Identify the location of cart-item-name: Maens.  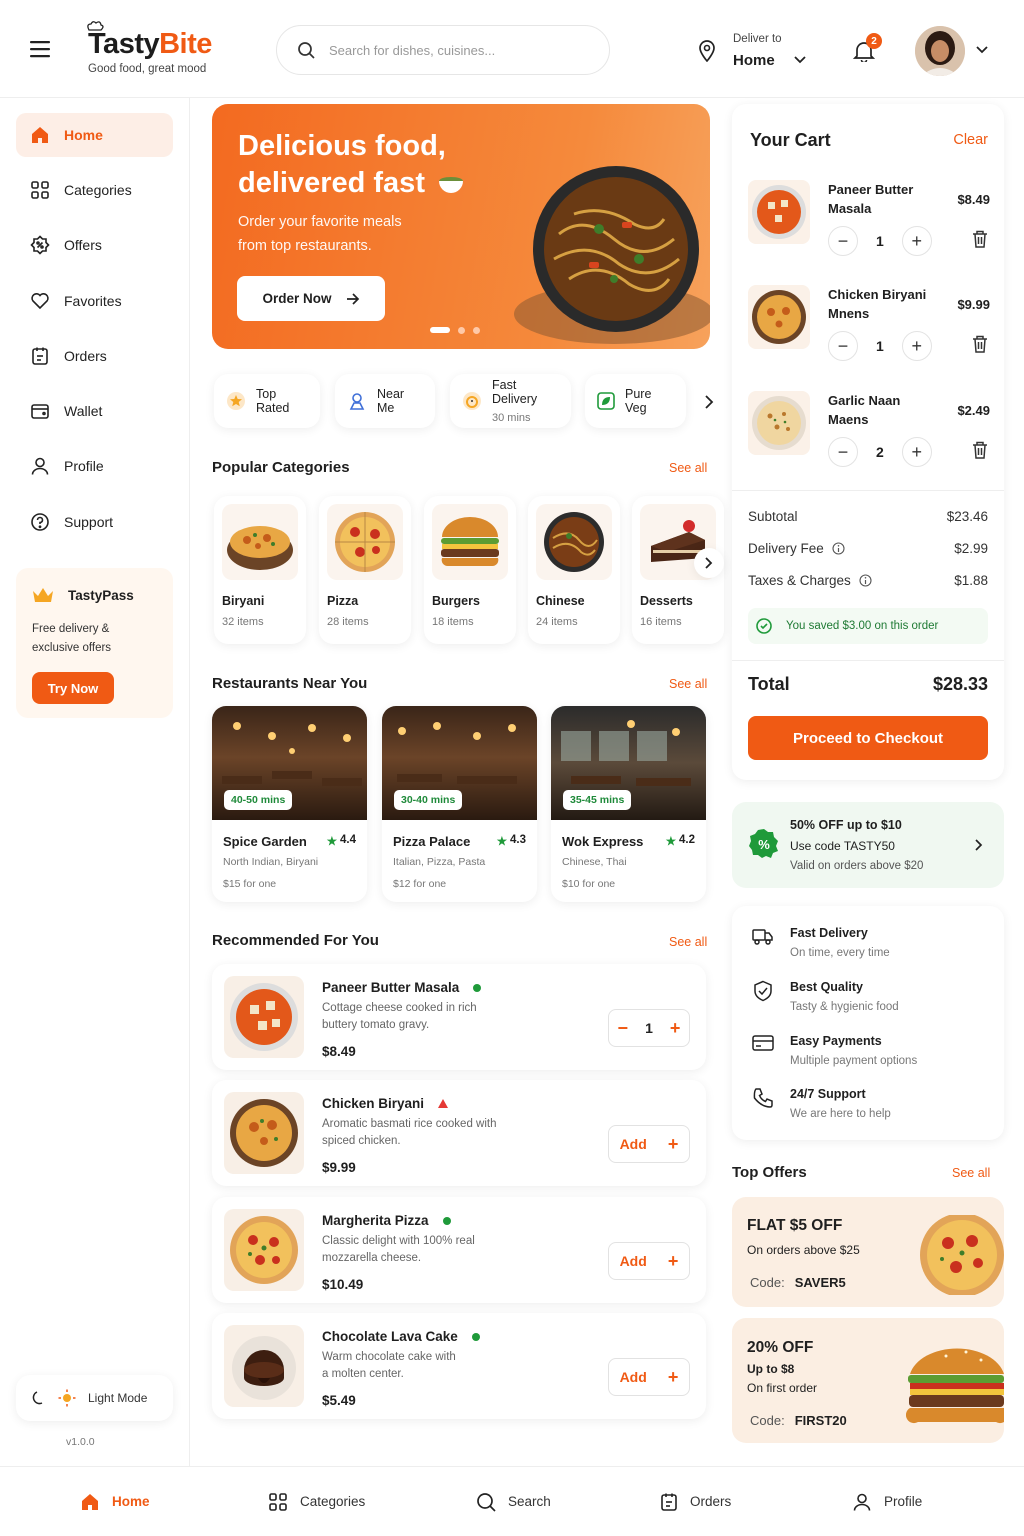
(848, 419).